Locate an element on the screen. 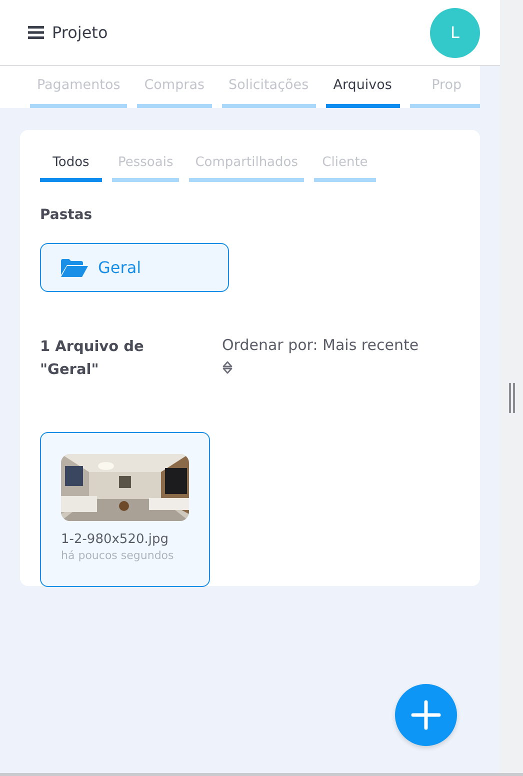  file-card: 1-2-980x520.jpg há poucos segundos is located at coordinates (125, 509).